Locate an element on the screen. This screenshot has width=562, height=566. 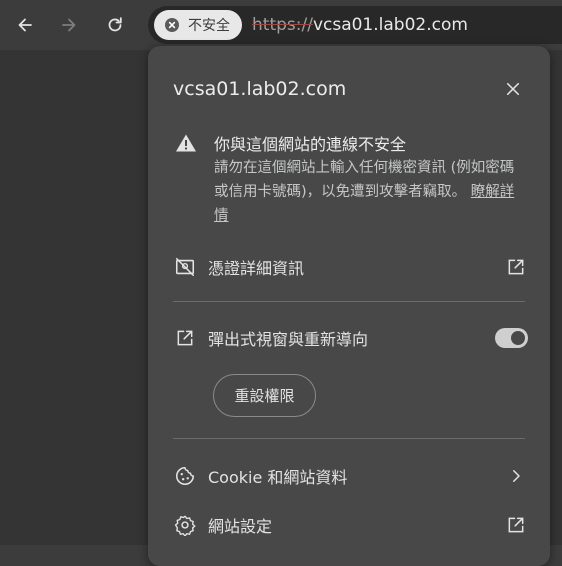
browser-toolbar: 不安全 https://vcsa01.lab02.com is located at coordinates (281, 25).